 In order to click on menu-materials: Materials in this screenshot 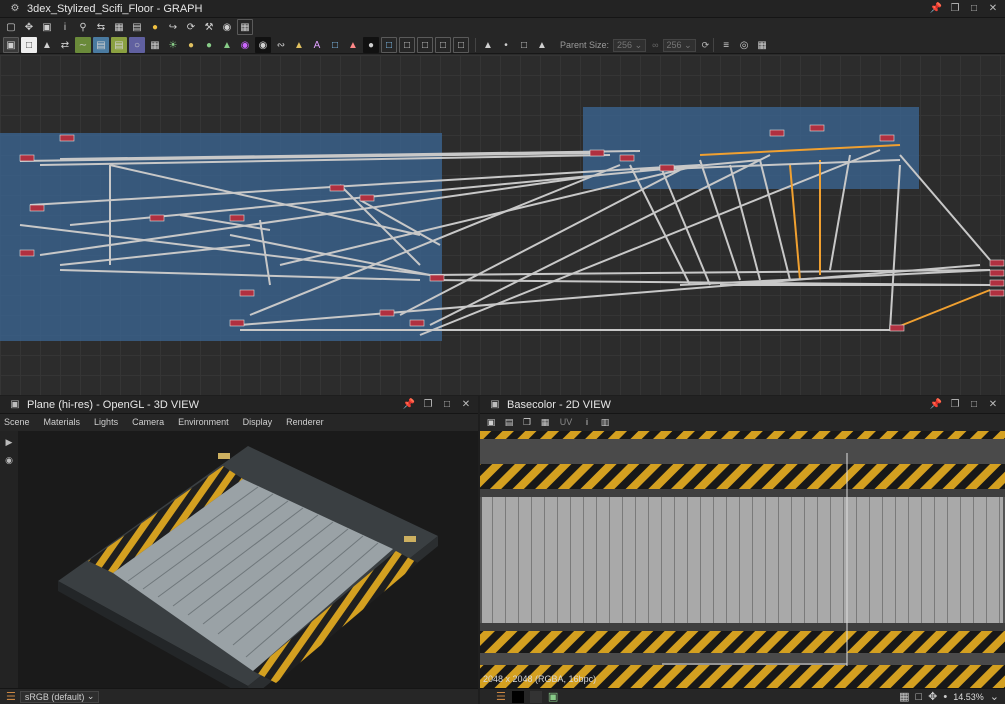, I will do `click(62, 422)`.